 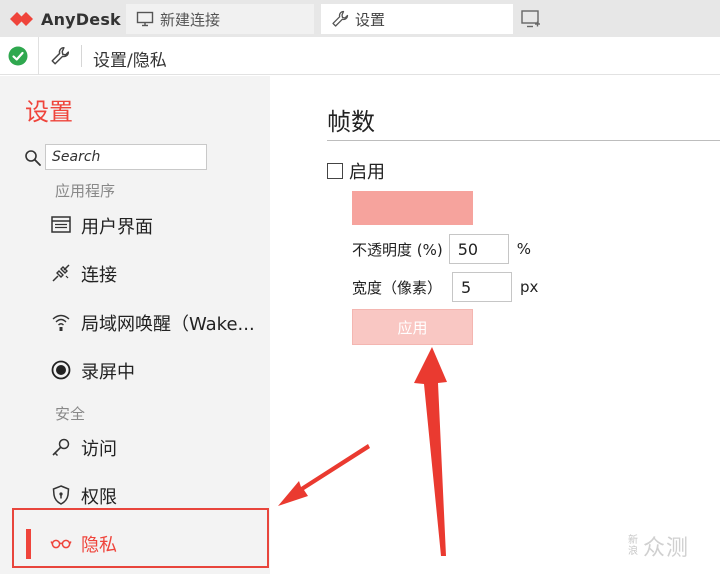 I want to click on enable-checkbox, so click(x=335, y=171).